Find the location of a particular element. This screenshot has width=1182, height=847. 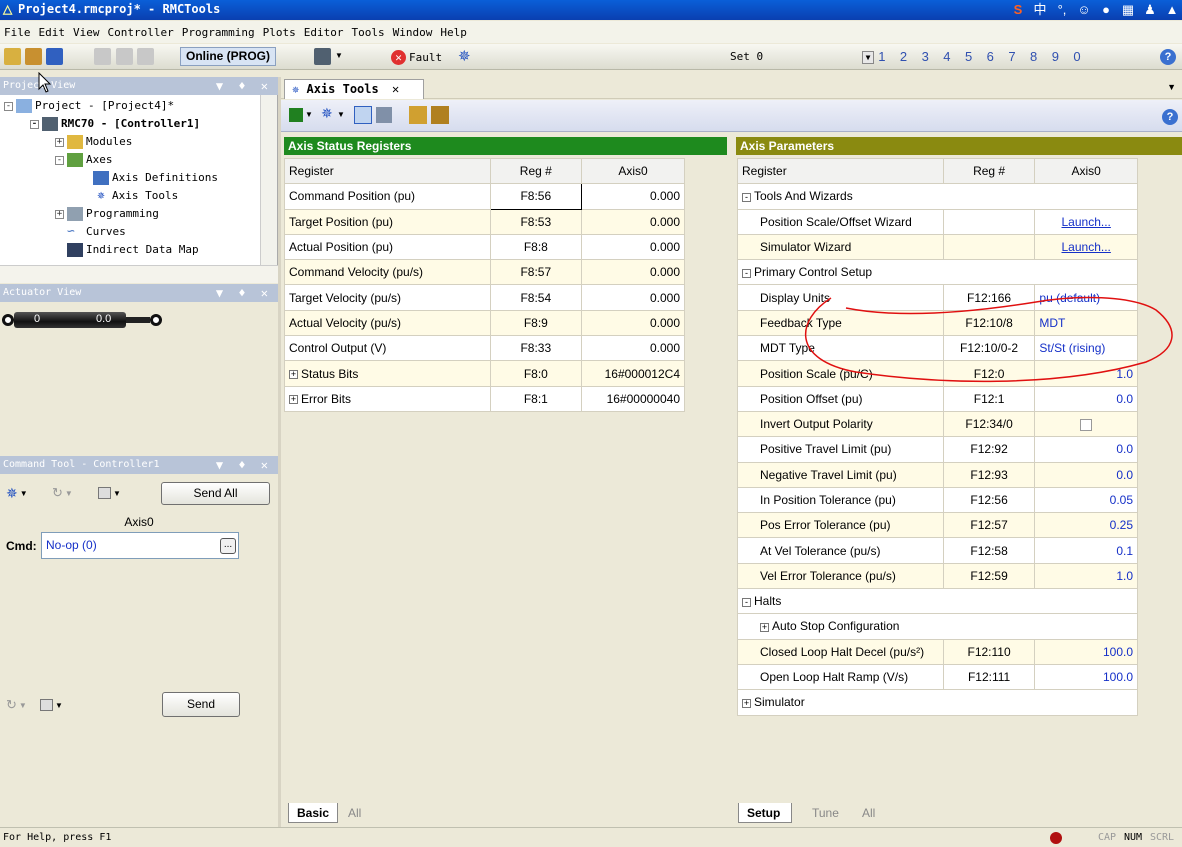

tree-item-axis-tools: ✵ Axis Tools is located at coordinates (135, 196).